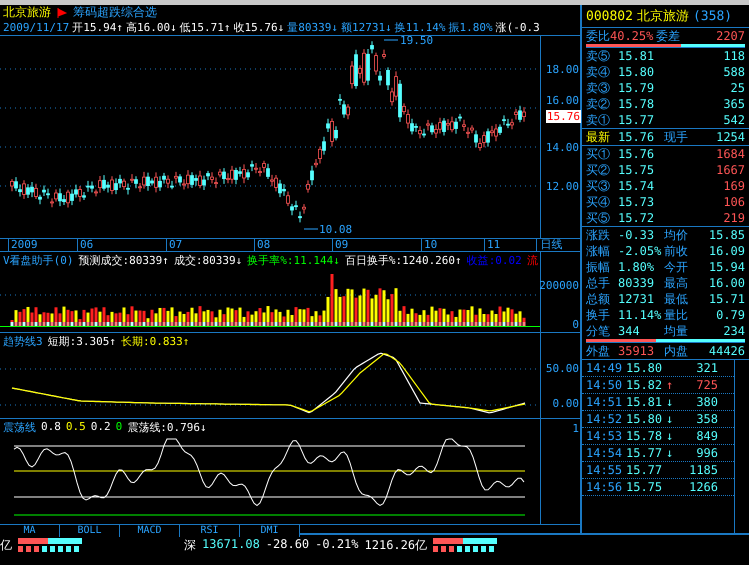 Image resolution: width=749 pixels, height=565 pixels. I want to click on order-label: 买①, so click(598, 154).